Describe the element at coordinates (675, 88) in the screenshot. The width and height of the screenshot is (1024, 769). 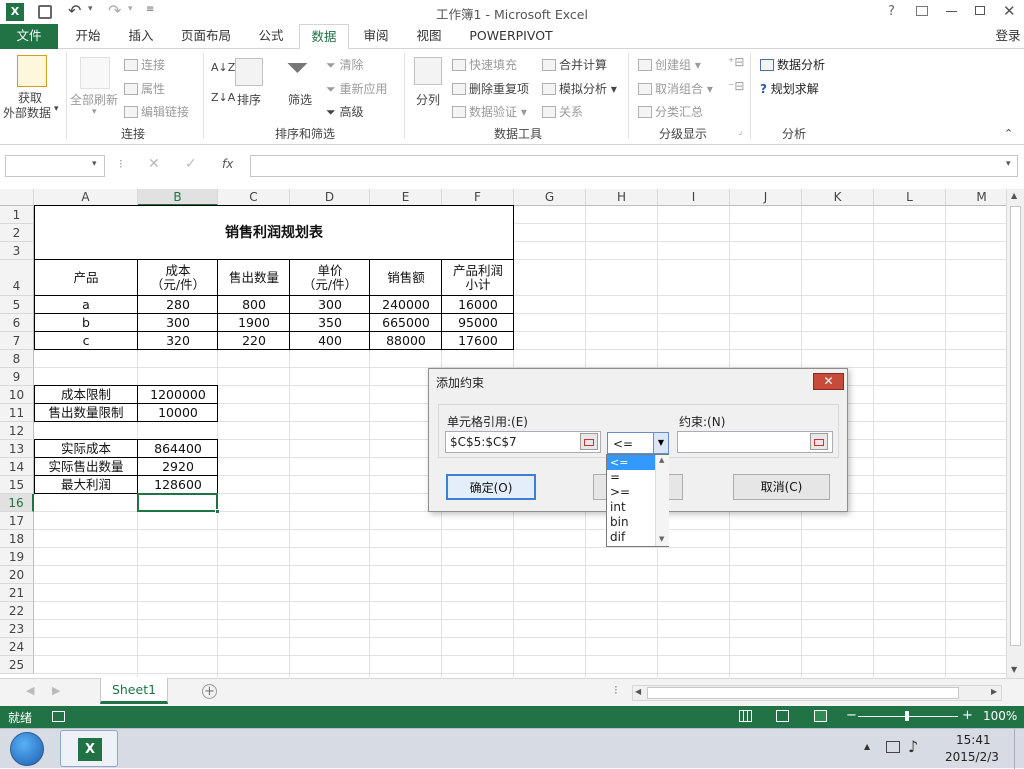
I see `ungroup-button: 取消组合 ▾` at that location.